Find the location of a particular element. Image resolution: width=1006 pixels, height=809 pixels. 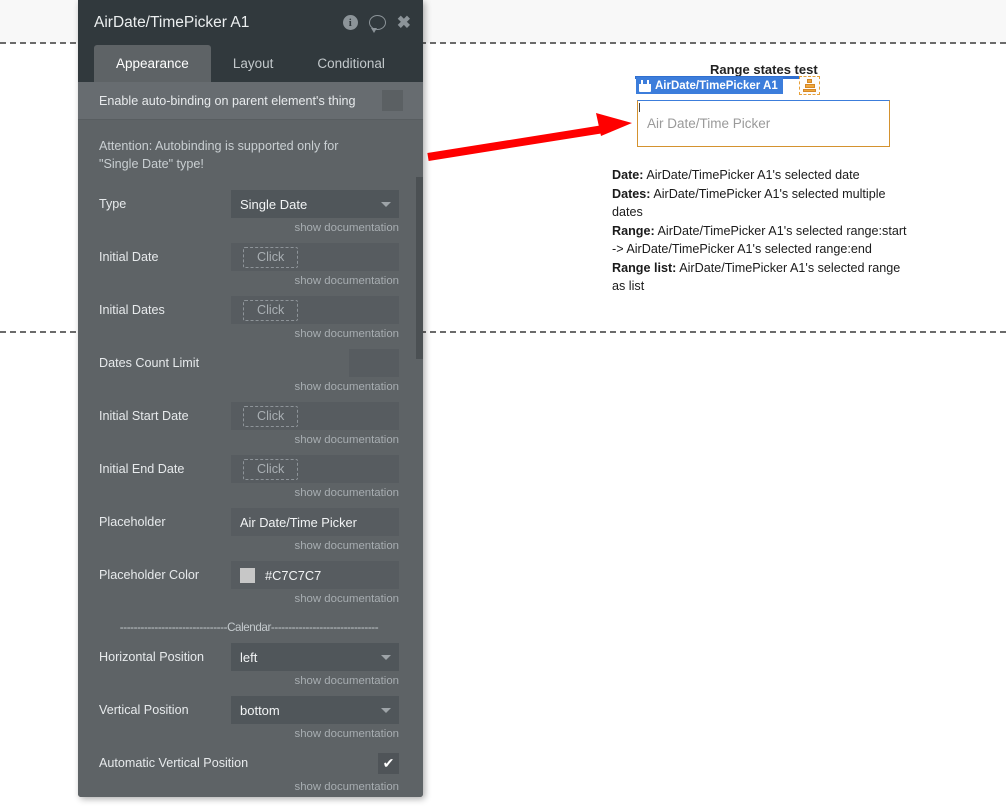

initial-dates-click-field: Click is located at coordinates (315, 310).